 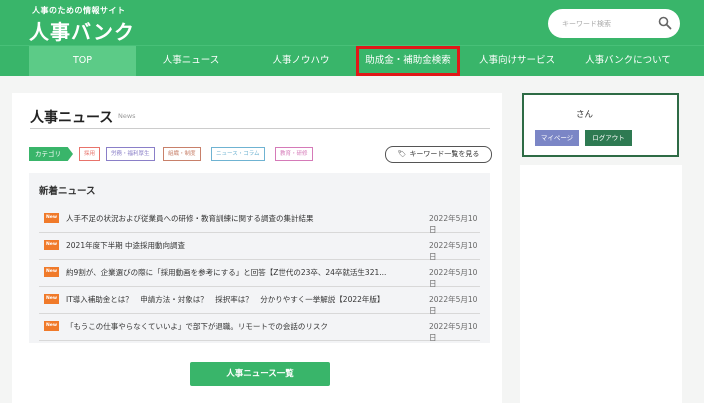 What do you see at coordinates (301, 61) in the screenshot?
I see `nav-hr-knowhow: 人事ノウハウ` at bounding box center [301, 61].